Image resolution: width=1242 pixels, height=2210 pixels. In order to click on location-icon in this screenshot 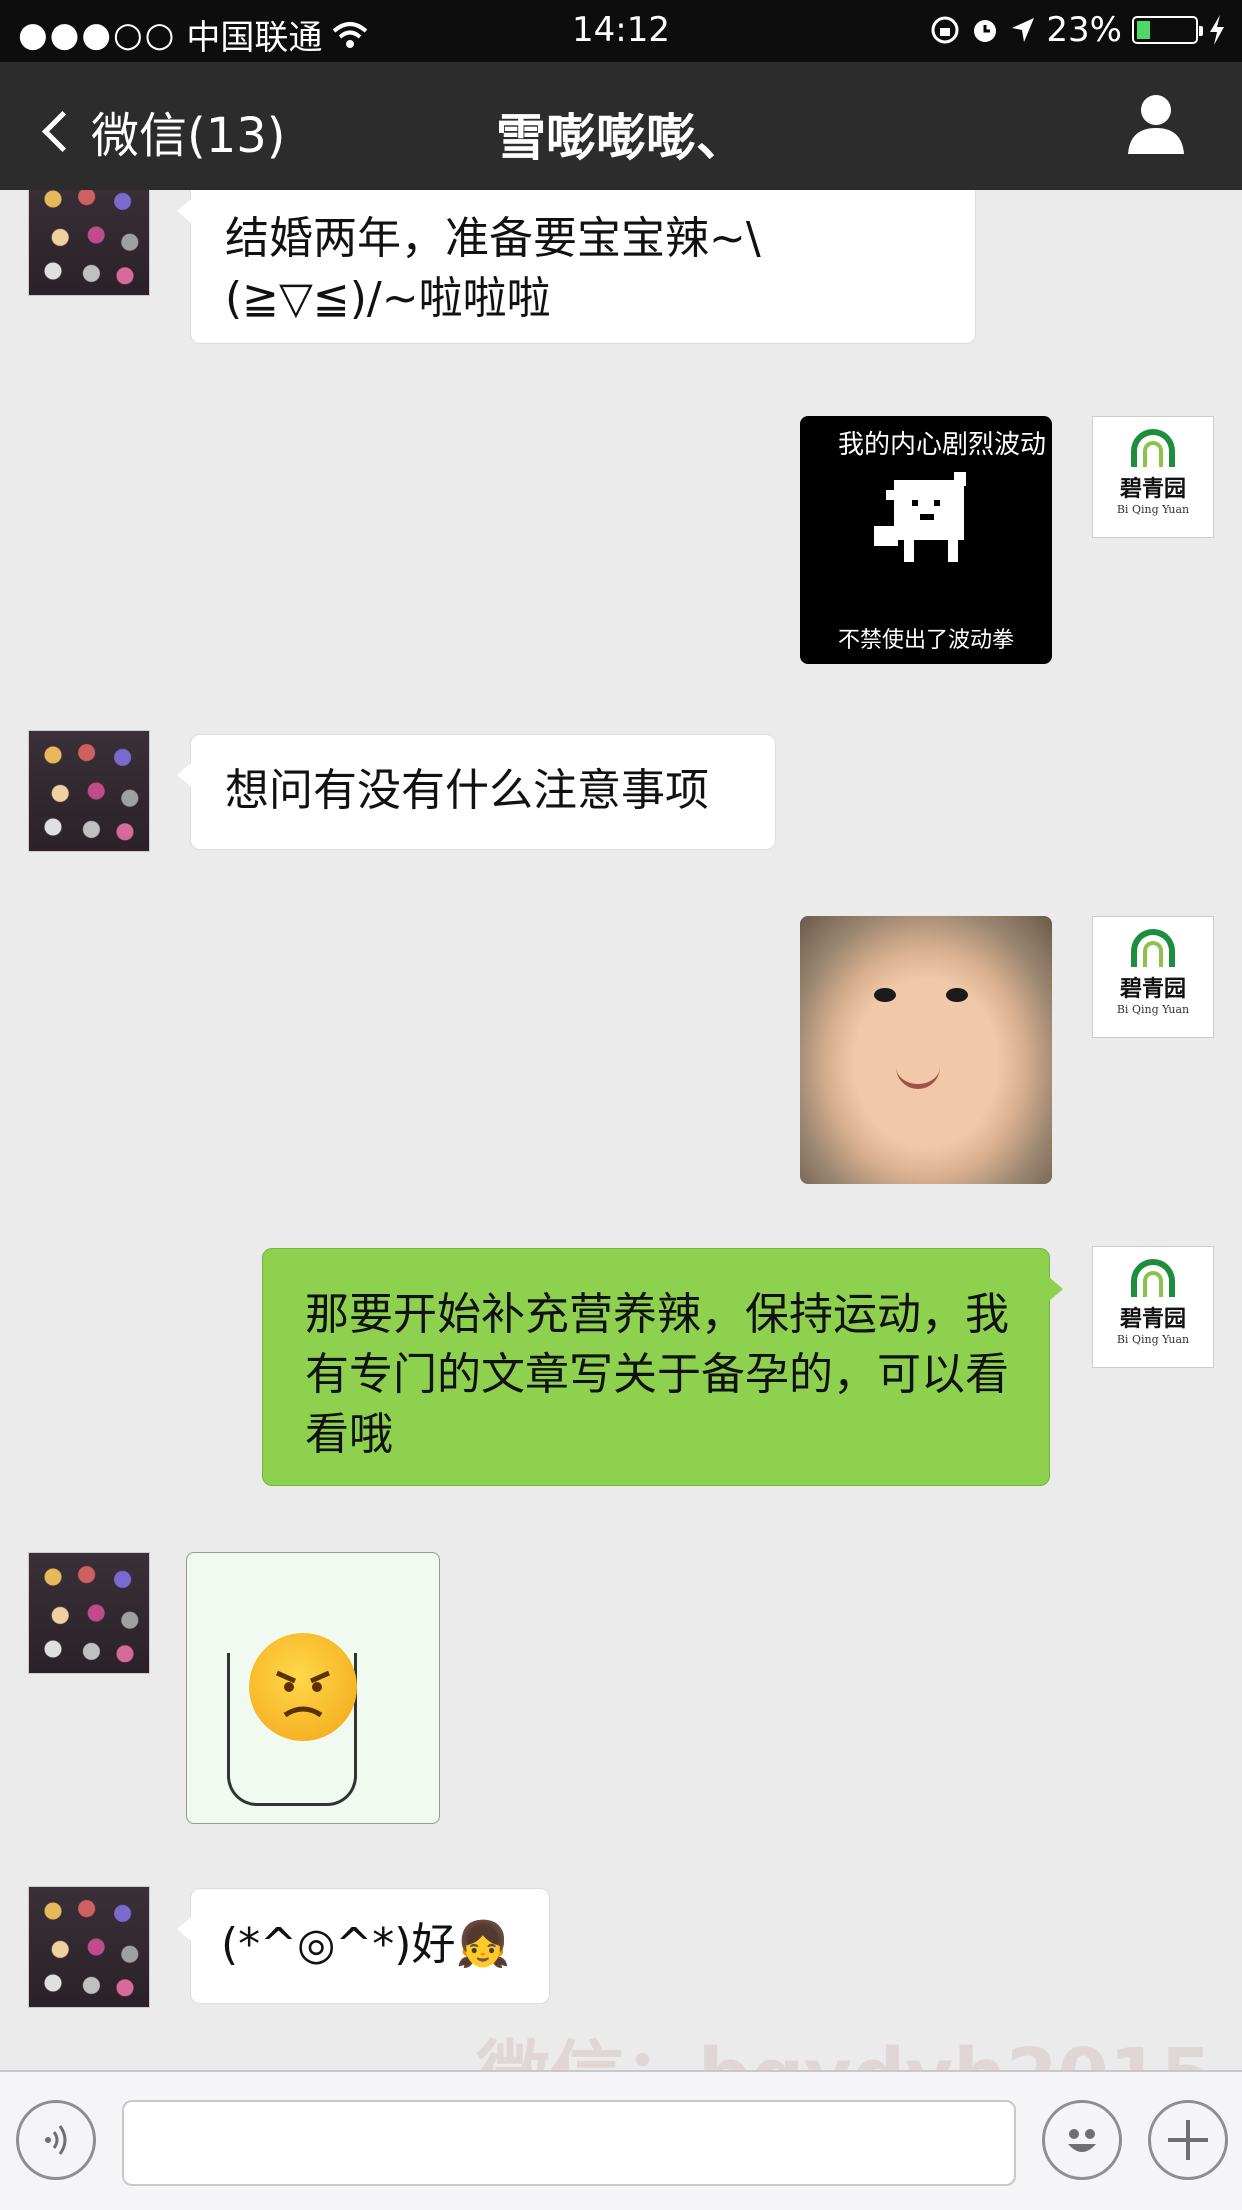, I will do `click(1023, 30)`.